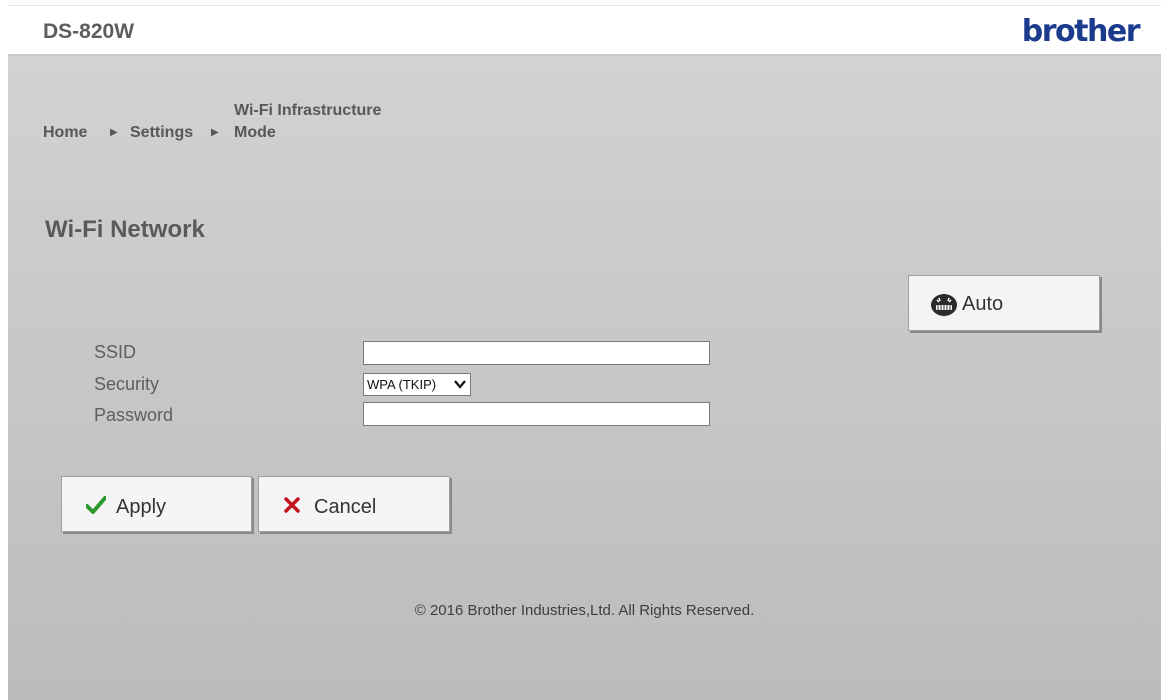 The height and width of the screenshot is (700, 1161). I want to click on ssid-input, so click(536, 353).